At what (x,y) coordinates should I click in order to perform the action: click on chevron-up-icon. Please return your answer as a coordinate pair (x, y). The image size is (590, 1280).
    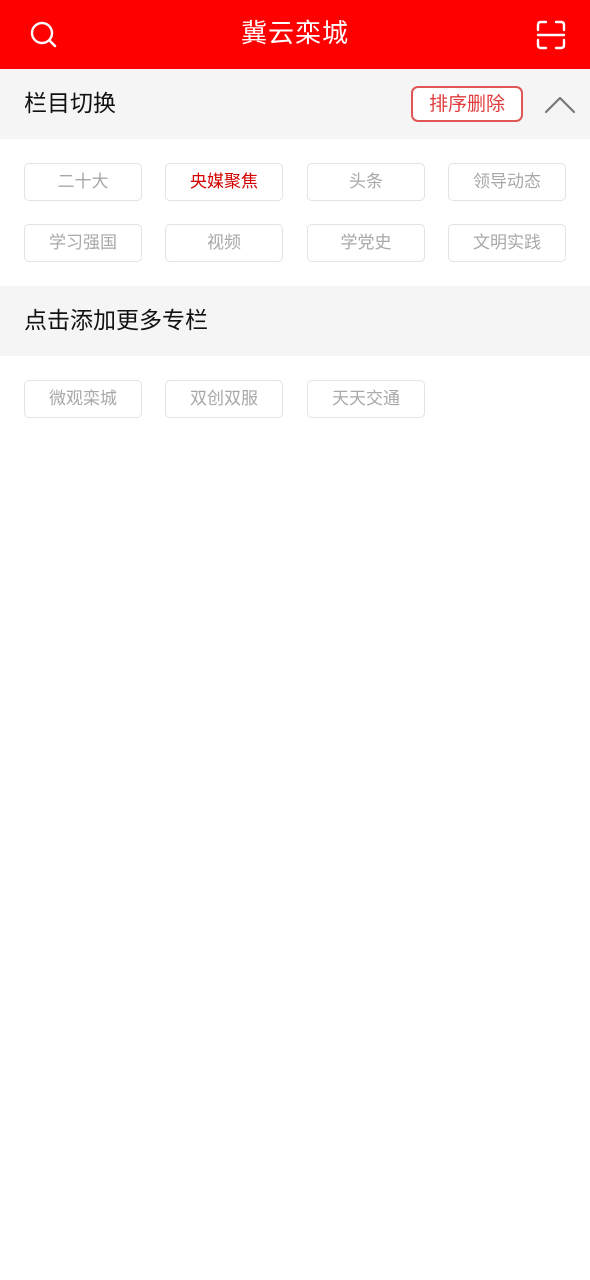
    Looking at the image, I should click on (560, 105).